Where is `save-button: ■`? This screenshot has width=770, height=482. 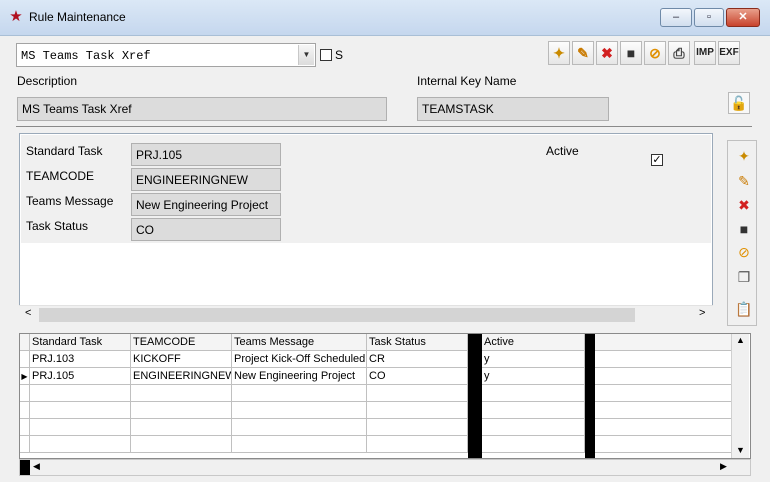 save-button: ■ is located at coordinates (631, 53).